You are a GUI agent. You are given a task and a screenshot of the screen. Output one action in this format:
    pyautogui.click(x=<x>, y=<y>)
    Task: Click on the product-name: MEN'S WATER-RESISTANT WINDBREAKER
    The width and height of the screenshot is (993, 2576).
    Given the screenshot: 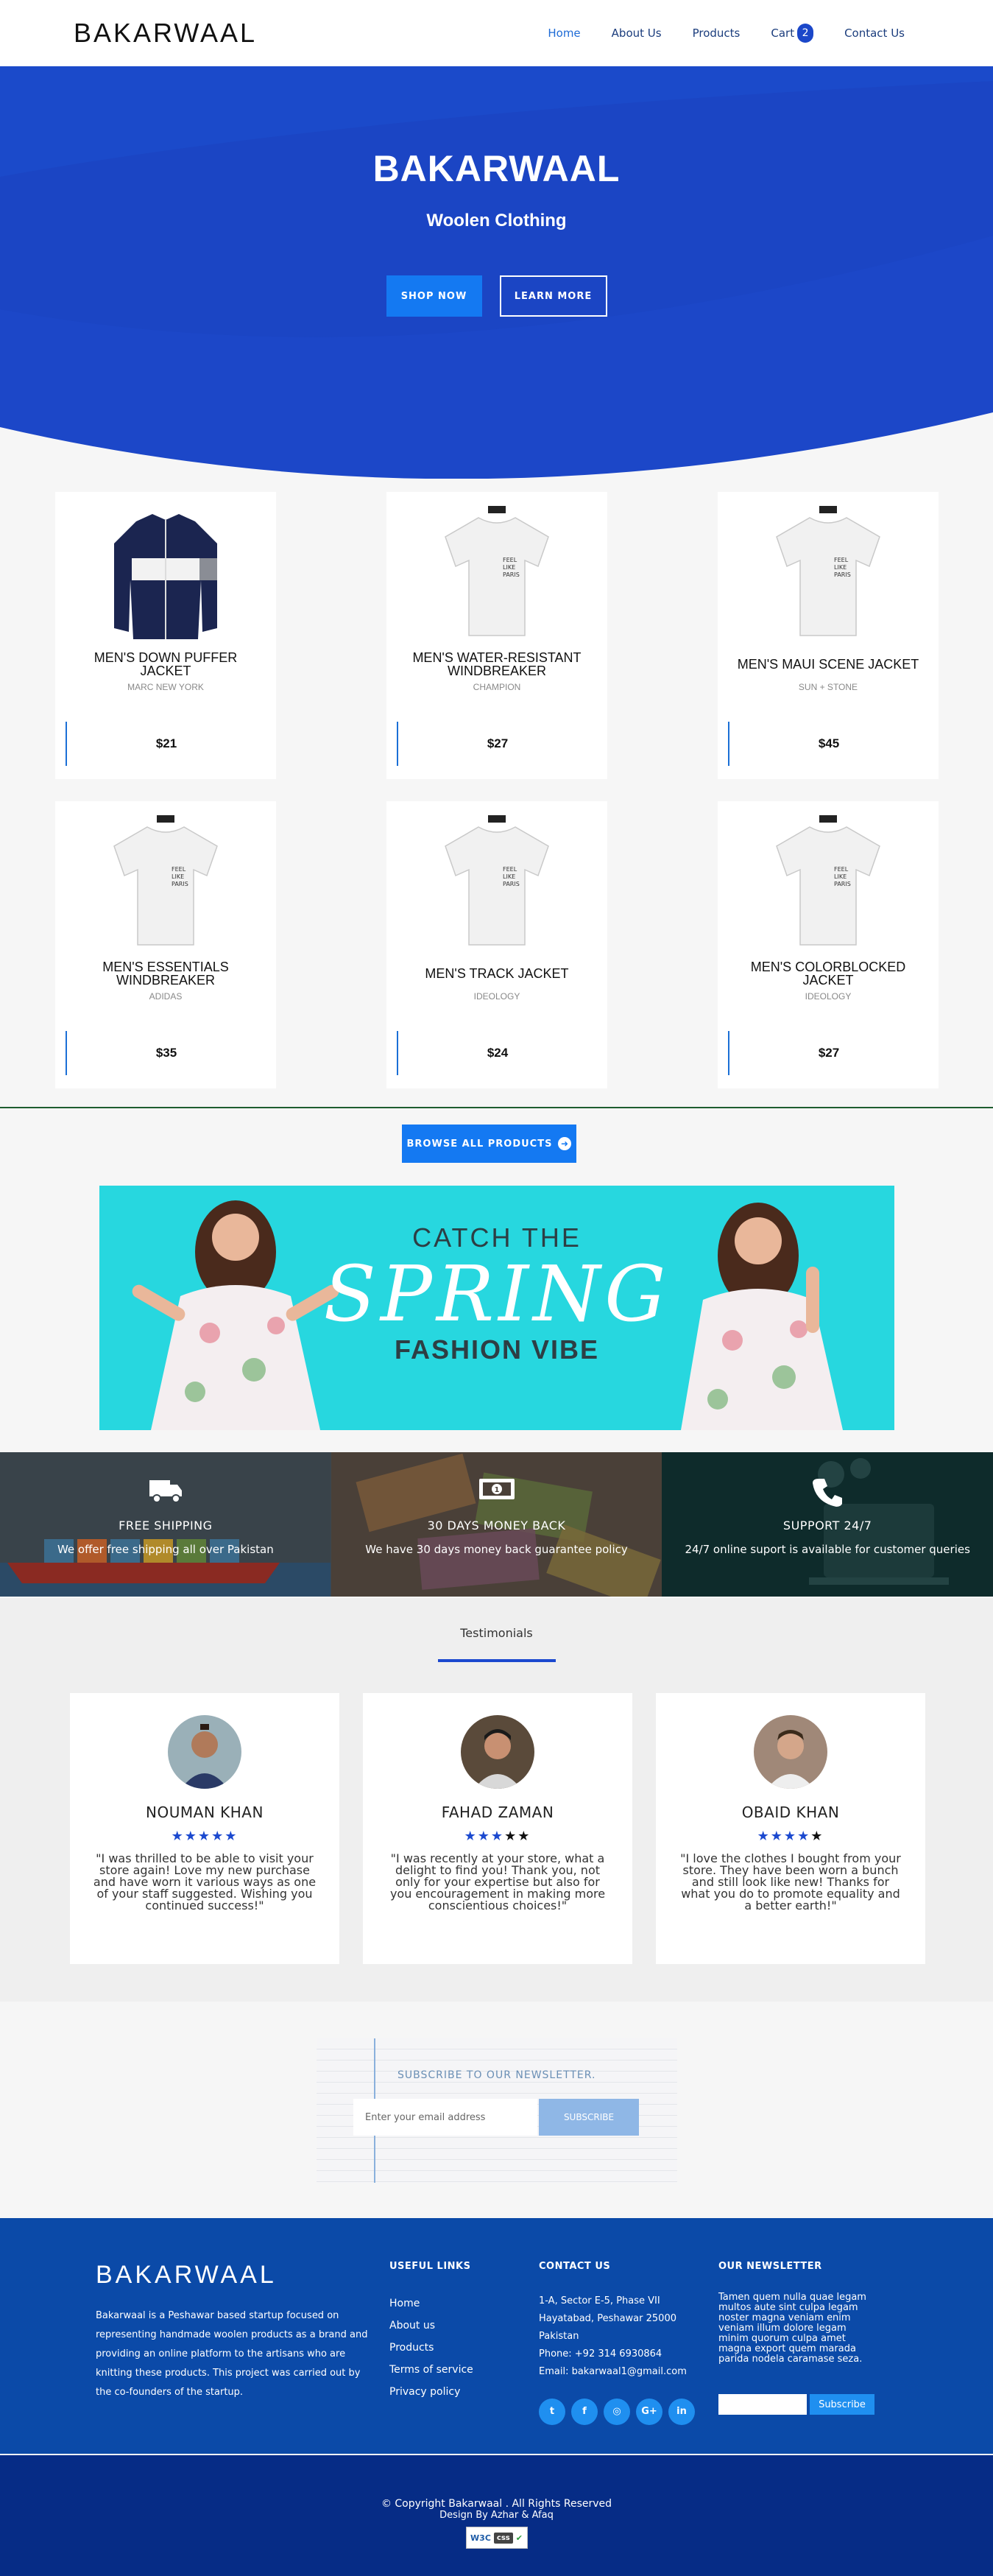 What is the action you would take?
    pyautogui.click(x=496, y=664)
    